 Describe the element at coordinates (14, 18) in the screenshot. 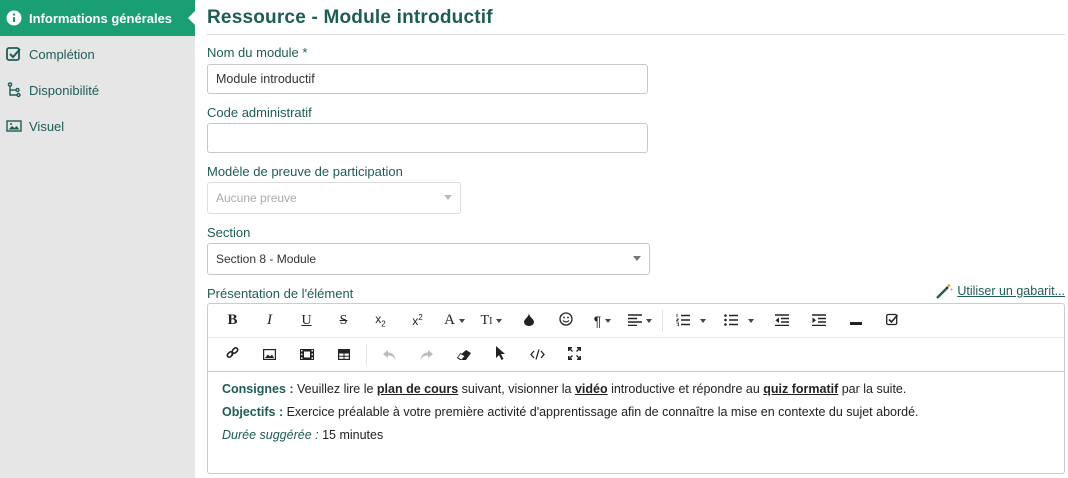

I see `info-icon` at that location.